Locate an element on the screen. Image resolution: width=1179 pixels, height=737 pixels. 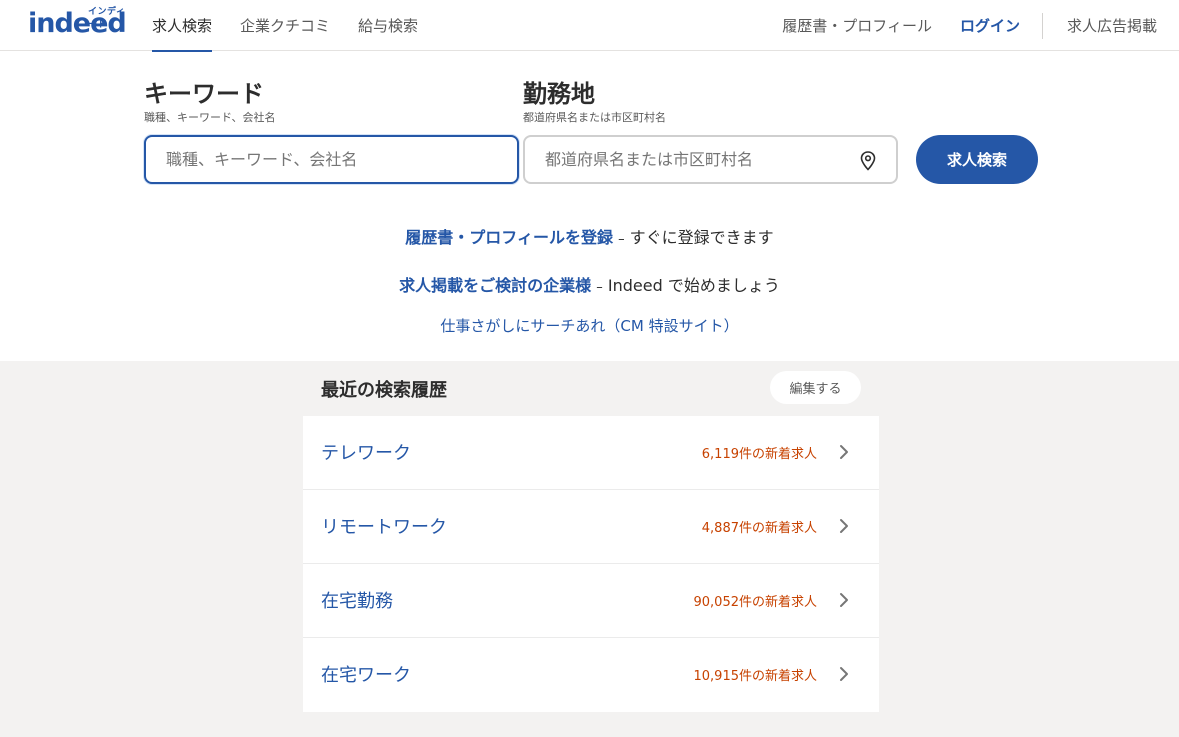
nav-job-search: 求人検索 is located at coordinates (182, 26).